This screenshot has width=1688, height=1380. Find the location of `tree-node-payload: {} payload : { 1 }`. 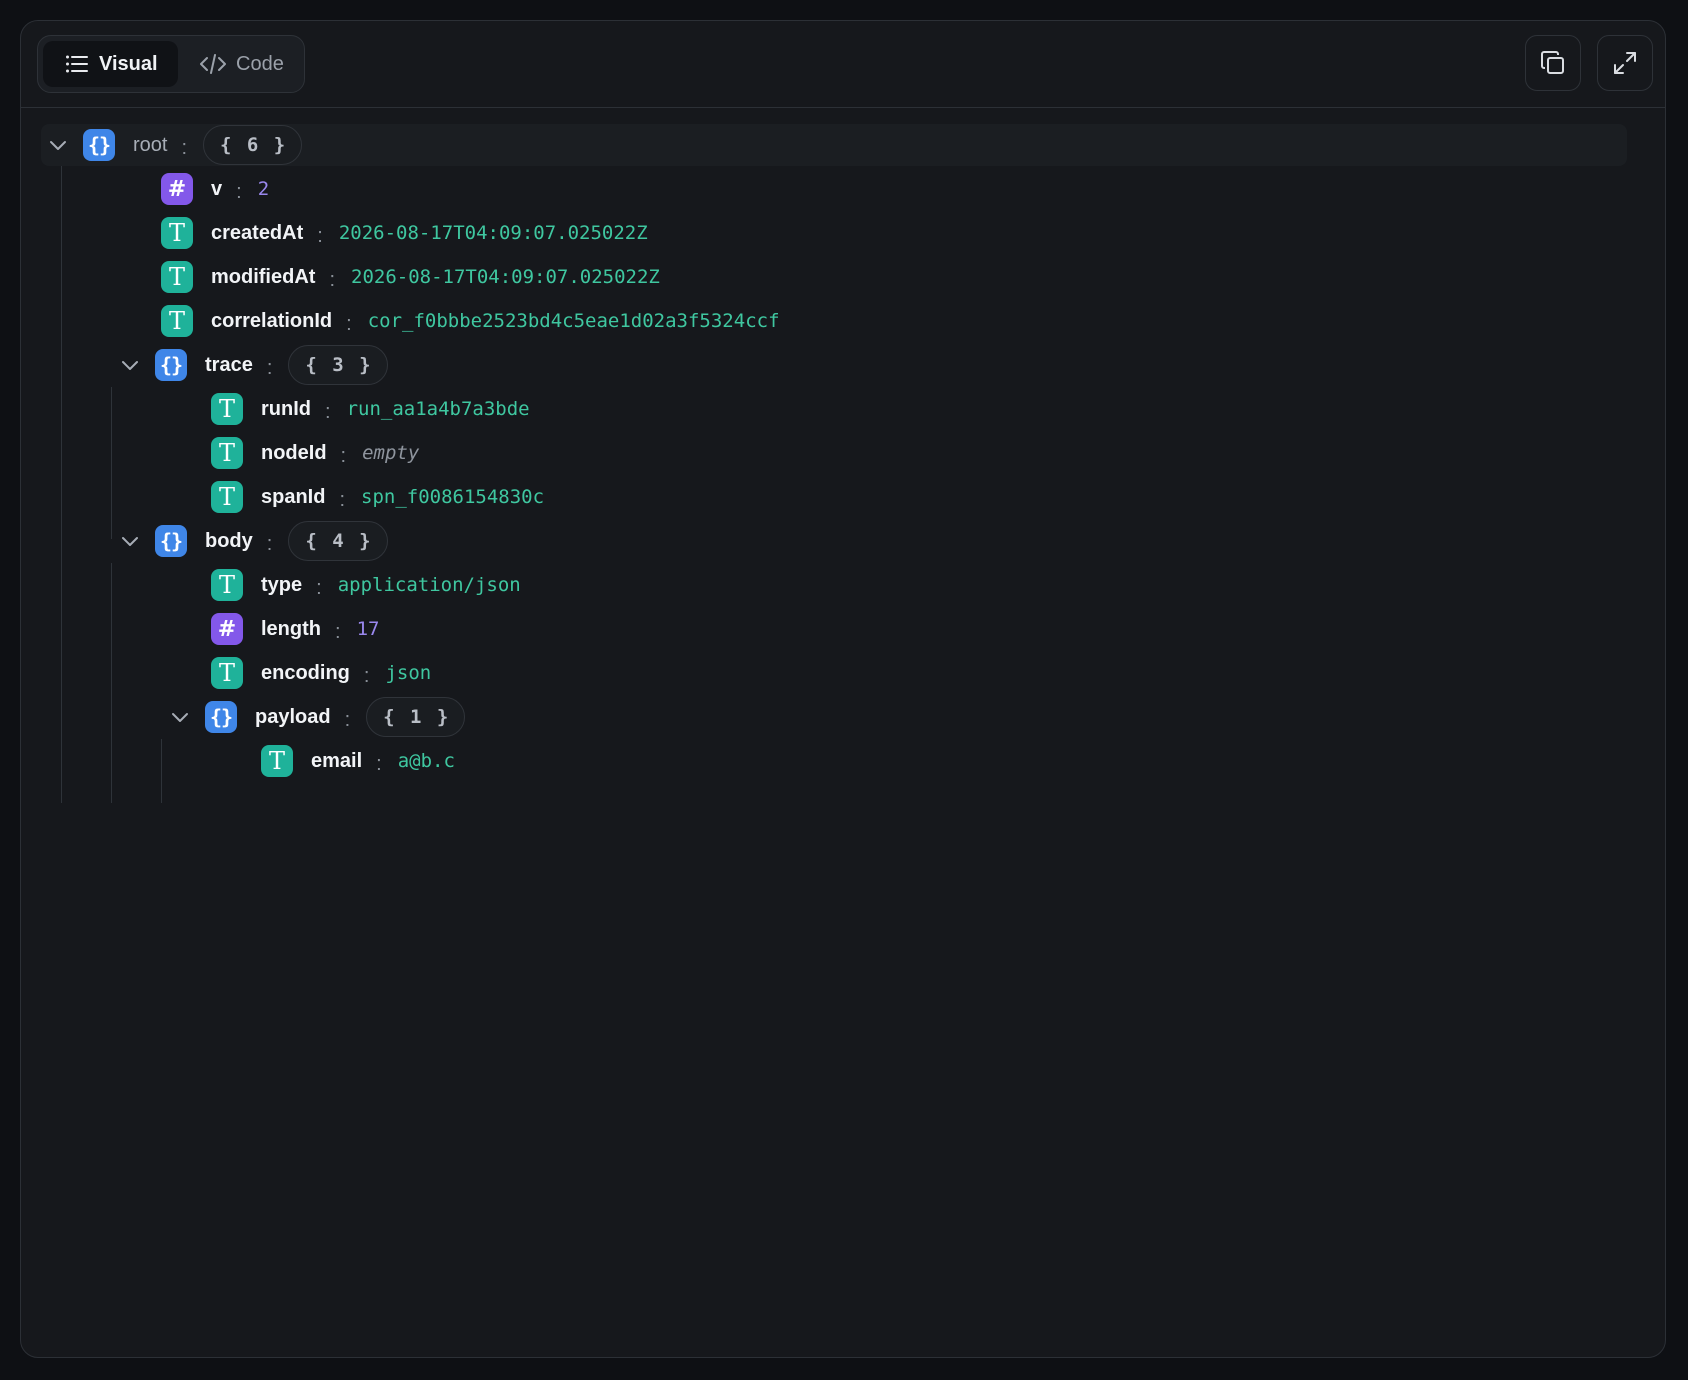

tree-node-payload: {} payload : { 1 } is located at coordinates (317, 717).